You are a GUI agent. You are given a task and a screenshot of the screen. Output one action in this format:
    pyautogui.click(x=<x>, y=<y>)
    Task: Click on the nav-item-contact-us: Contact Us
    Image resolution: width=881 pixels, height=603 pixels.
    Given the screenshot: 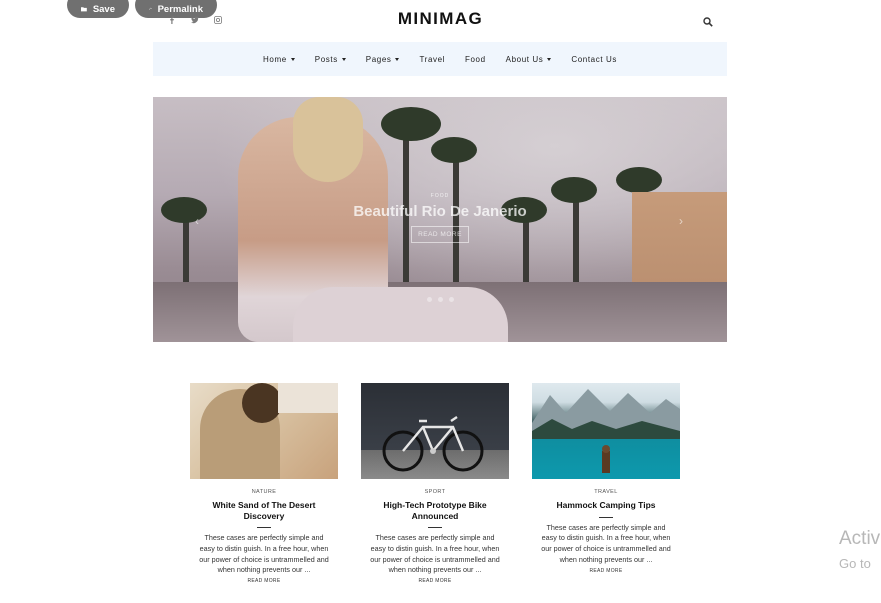 What is the action you would take?
    pyautogui.click(x=594, y=59)
    